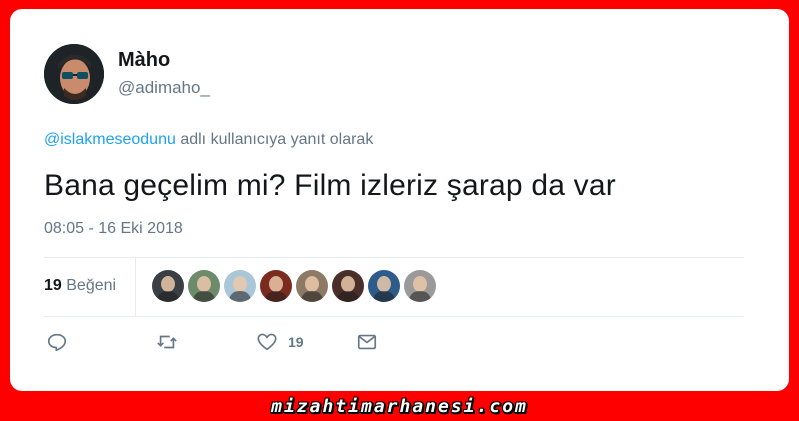  What do you see at coordinates (267, 342) in the screenshot?
I see `heart-icon` at bounding box center [267, 342].